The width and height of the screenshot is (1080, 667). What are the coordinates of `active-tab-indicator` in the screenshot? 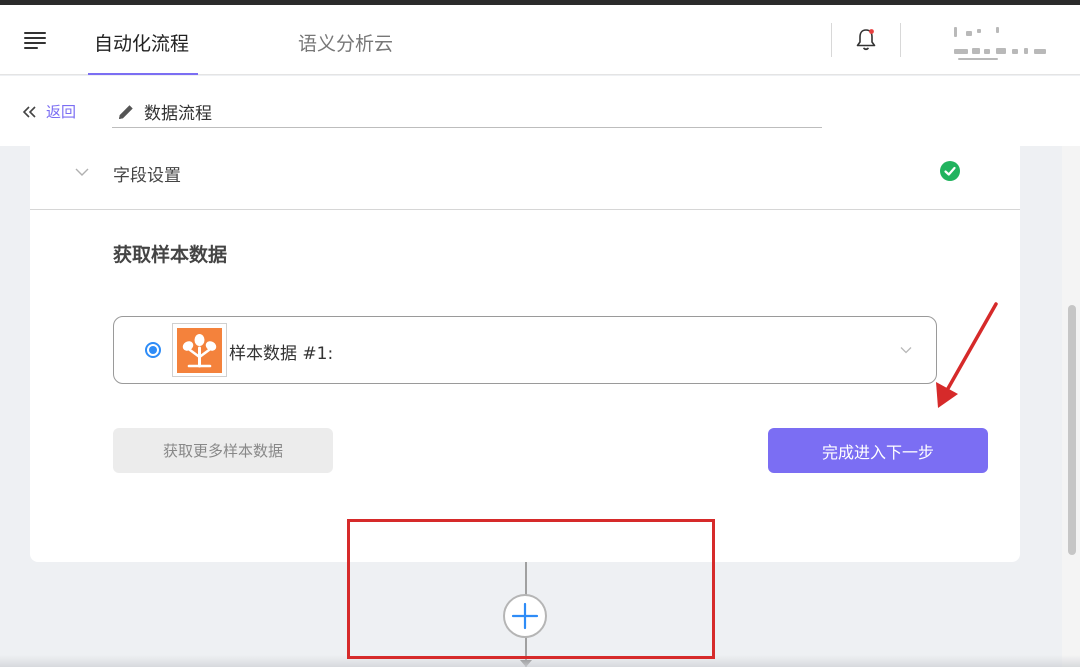 It's located at (143, 74).